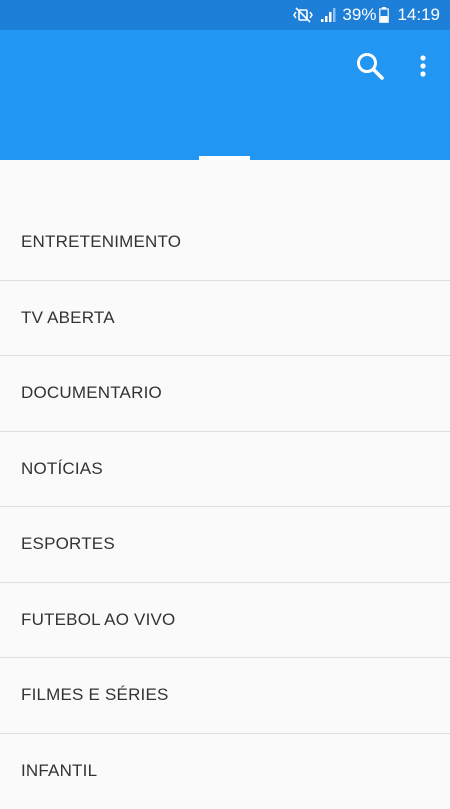  I want to click on search-icon, so click(370, 66).